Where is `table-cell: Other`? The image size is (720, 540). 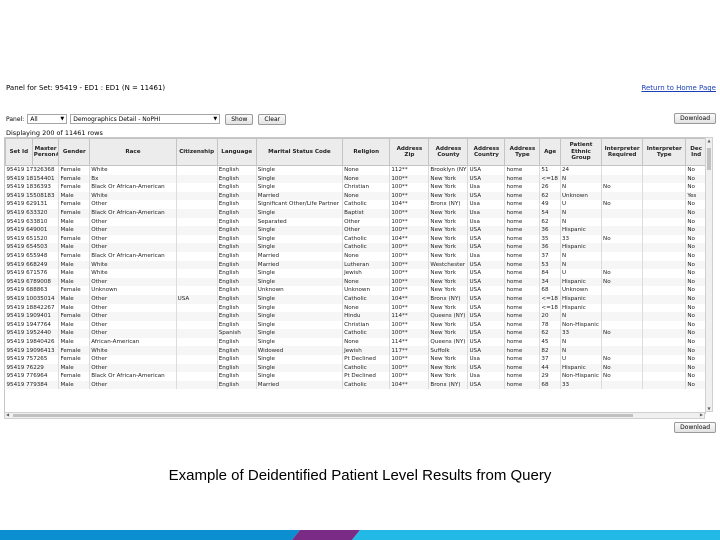 table-cell: Other is located at coordinates (133, 333).